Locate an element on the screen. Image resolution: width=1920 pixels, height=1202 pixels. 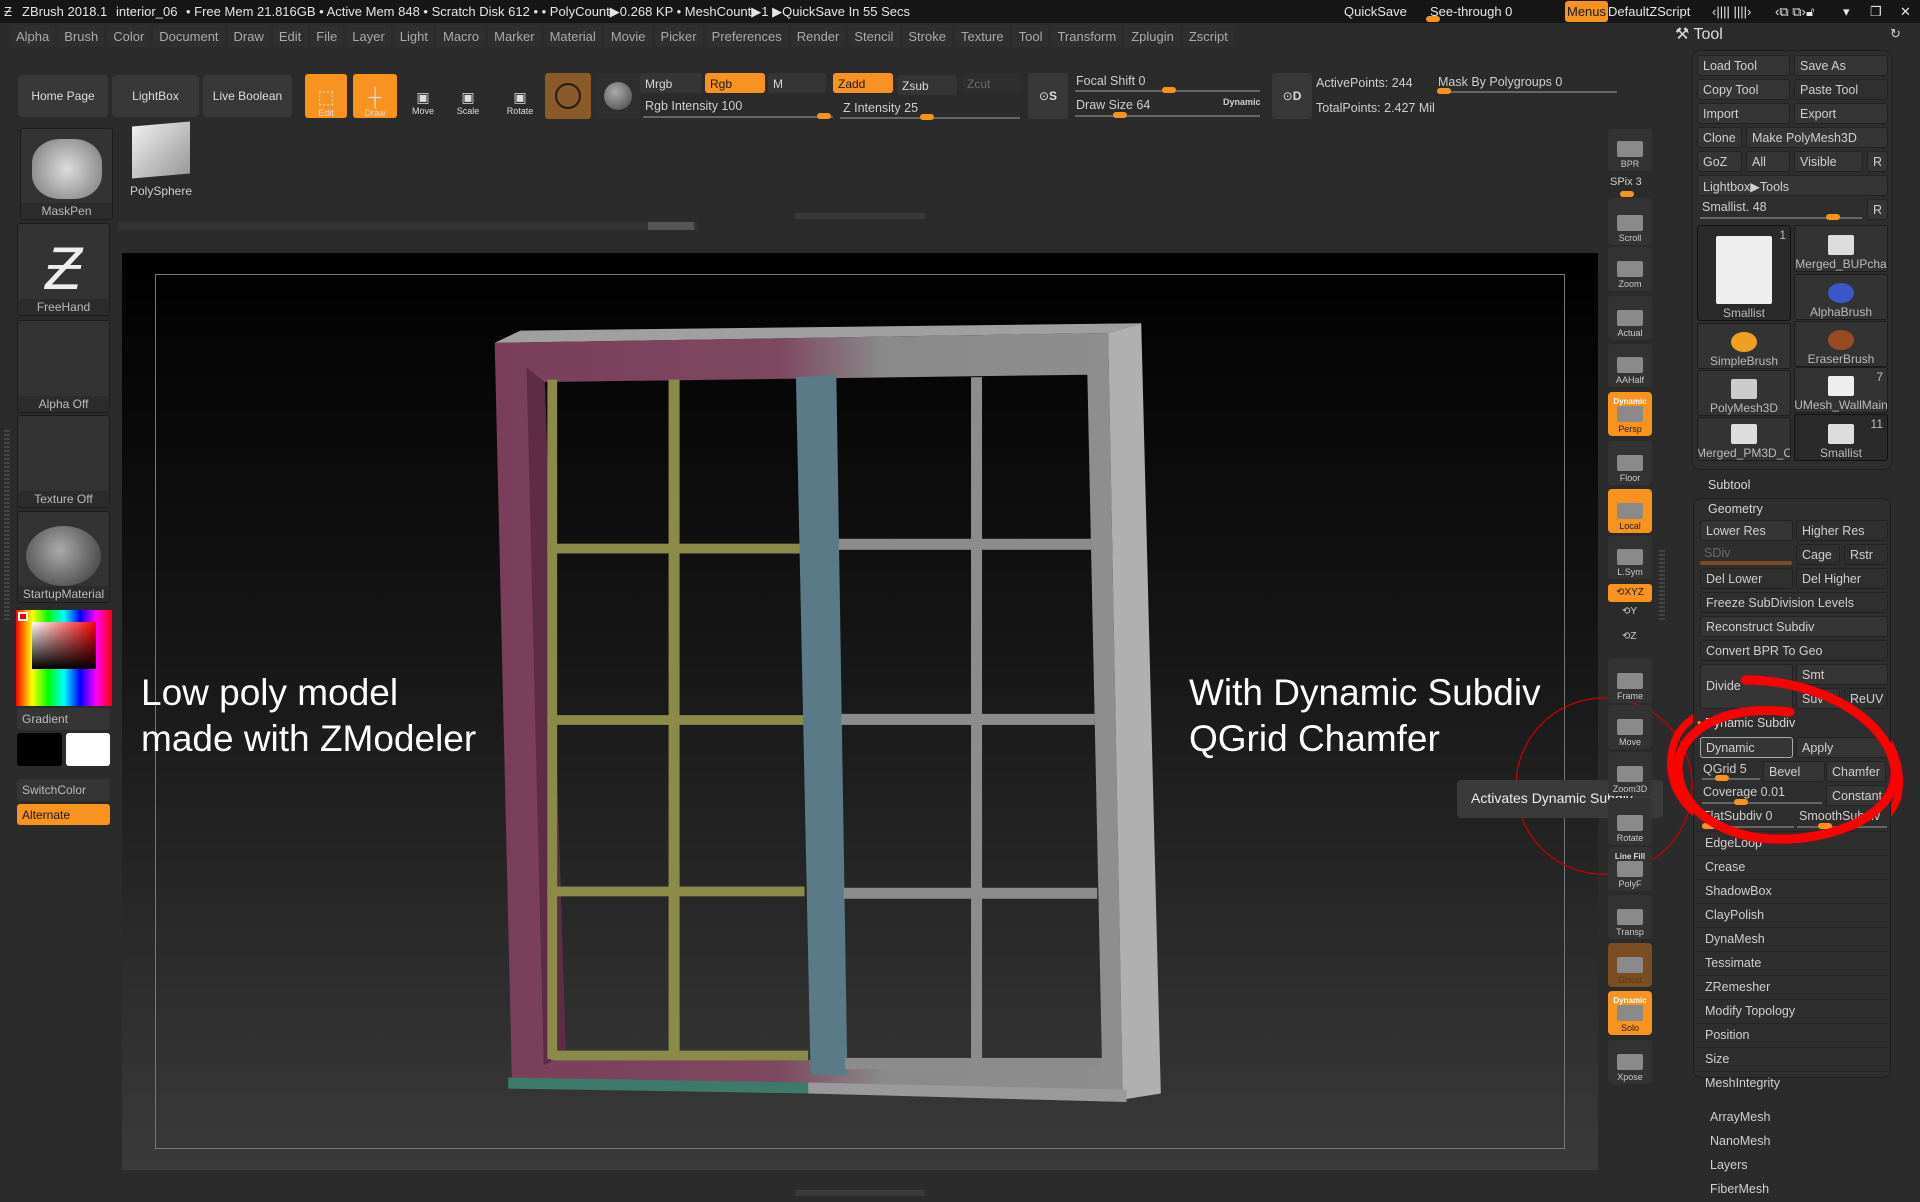
aahalf-button: AAHalf is located at coordinates (1630, 365).